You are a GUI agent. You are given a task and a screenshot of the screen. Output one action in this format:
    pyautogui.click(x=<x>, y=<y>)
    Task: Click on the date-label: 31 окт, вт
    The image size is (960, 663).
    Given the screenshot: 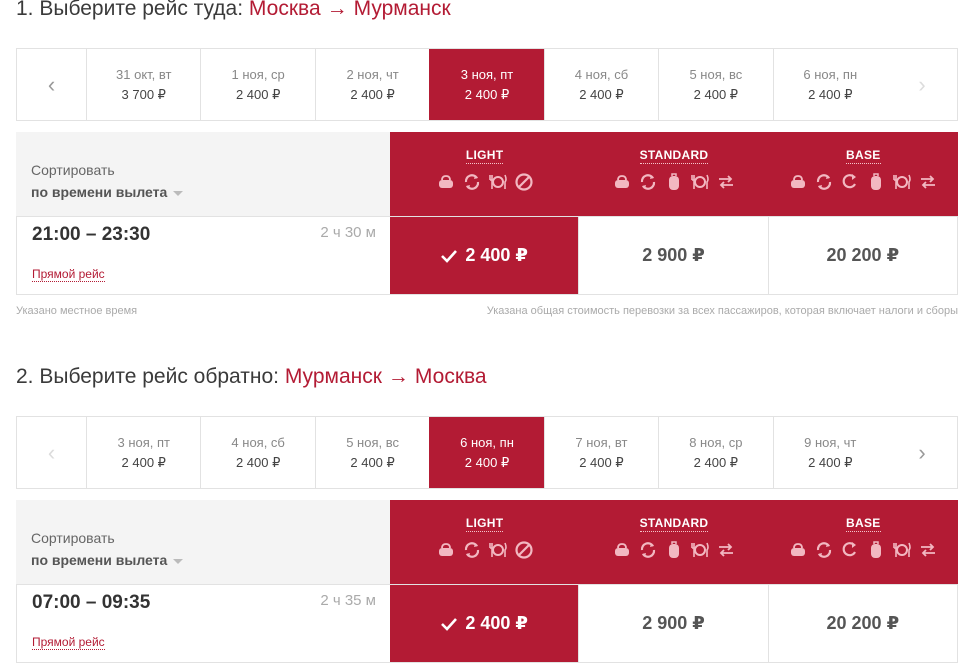 What is the action you would take?
    pyautogui.click(x=144, y=74)
    